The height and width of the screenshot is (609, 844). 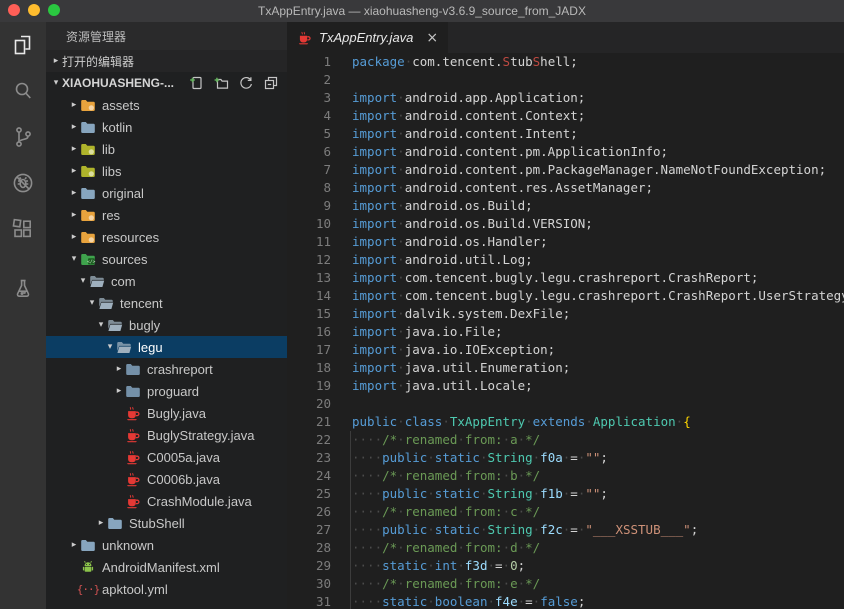 I want to click on code-line-16: 16 import·java.io.File;, so click(x=565, y=332).